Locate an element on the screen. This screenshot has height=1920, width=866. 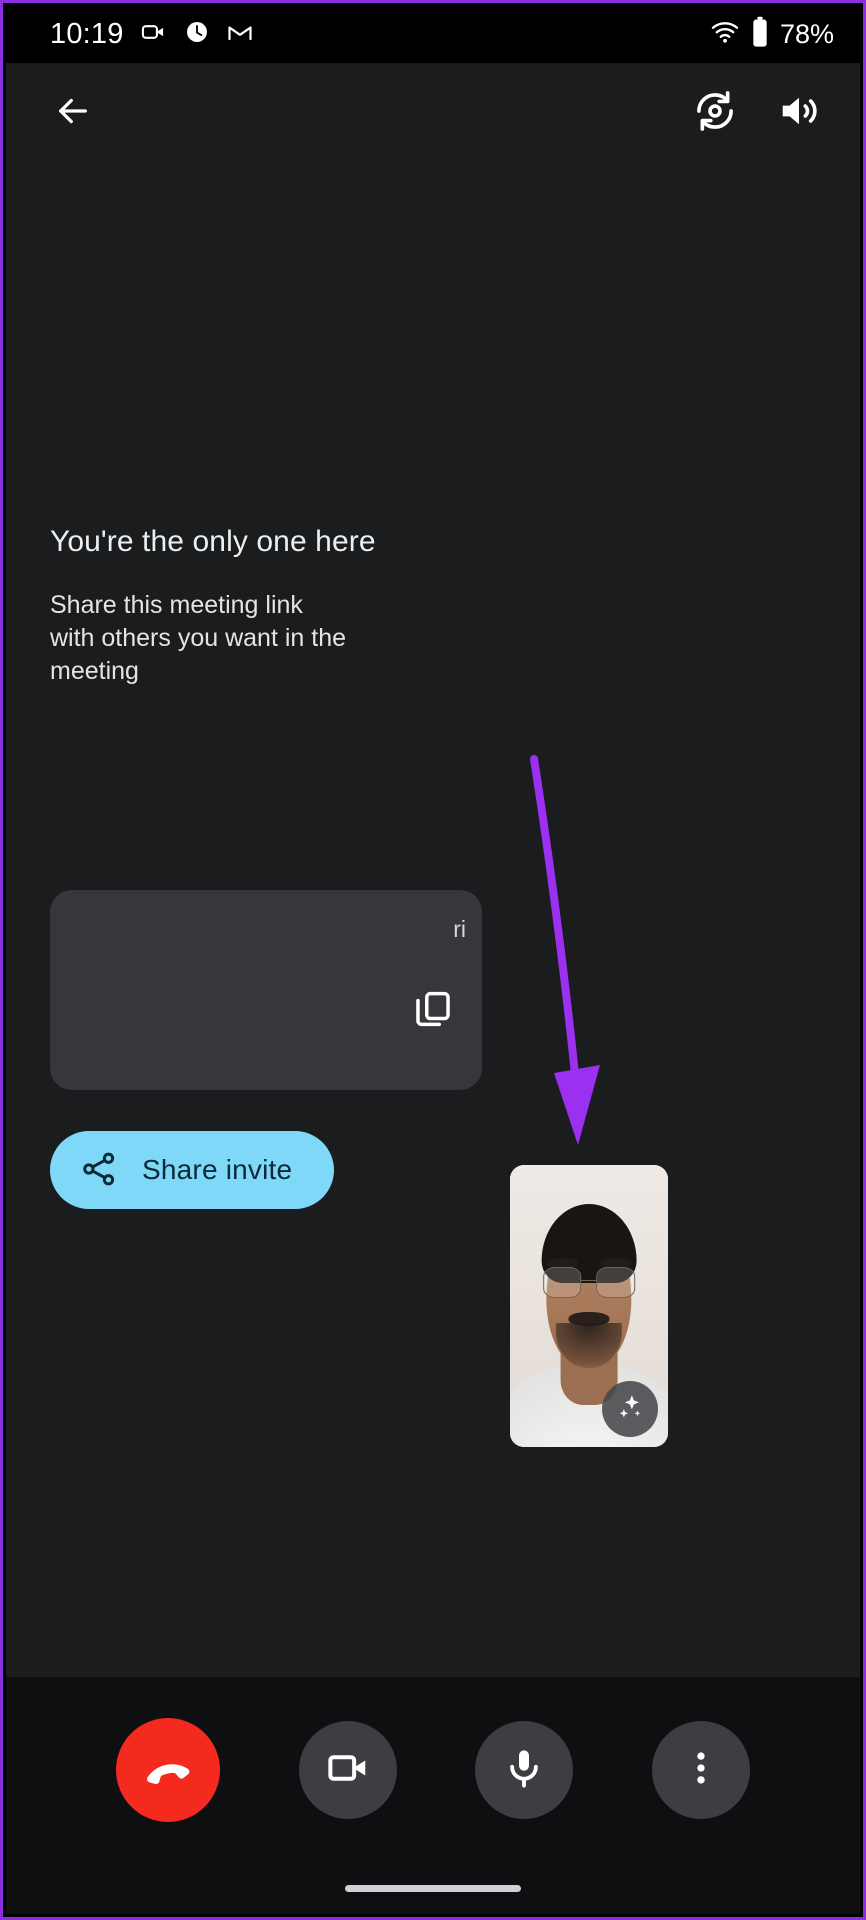
visual-effects-button is located at coordinates (630, 1409).